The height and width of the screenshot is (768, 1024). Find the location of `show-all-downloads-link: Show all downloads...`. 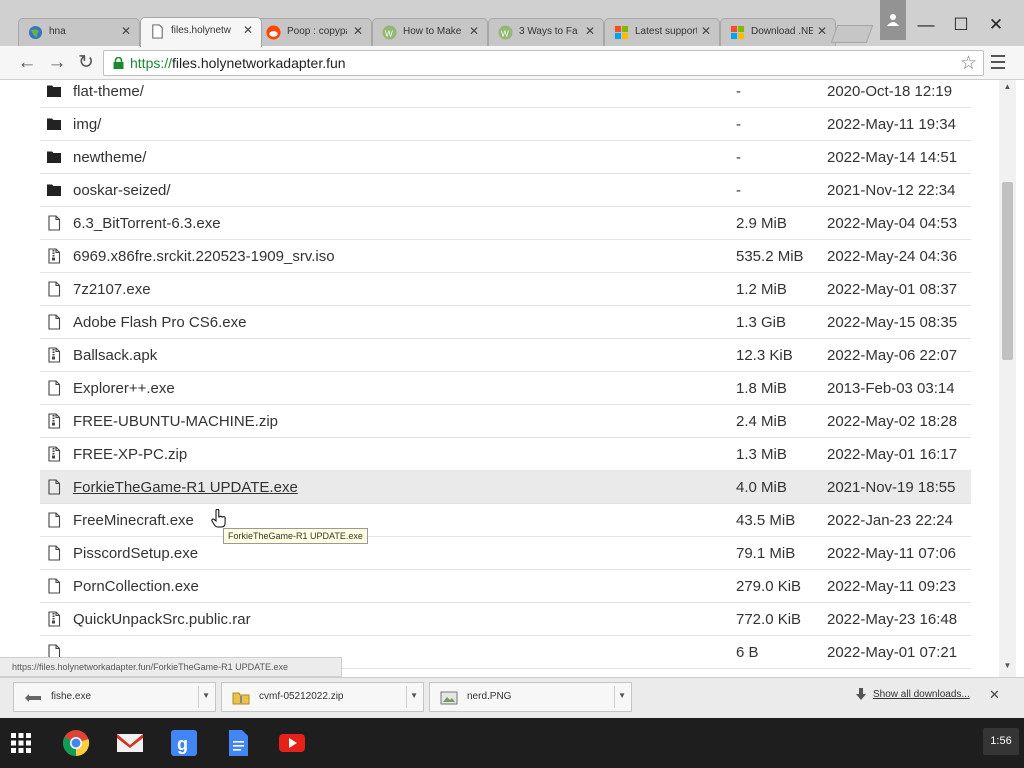

show-all-downloads-link: Show all downloads... is located at coordinates (921, 694).